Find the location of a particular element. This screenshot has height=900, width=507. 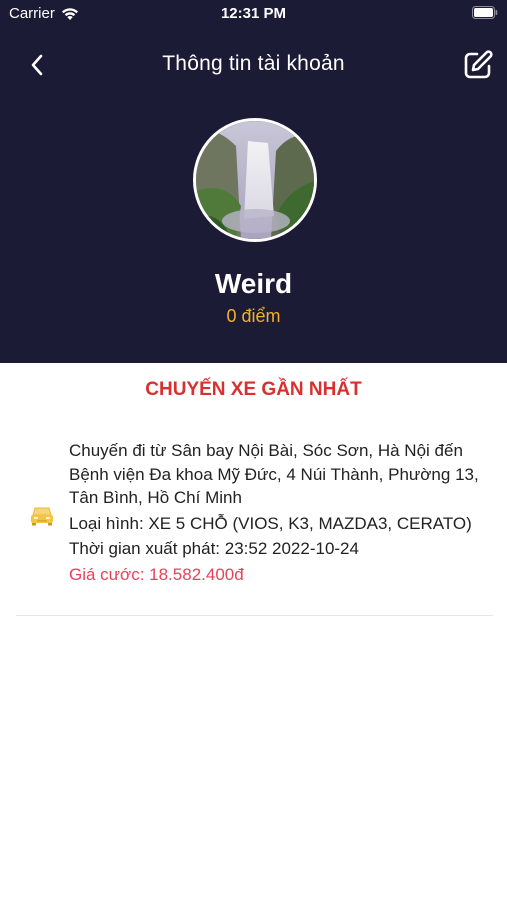

user-points: 0 điểm is located at coordinates (253, 316).